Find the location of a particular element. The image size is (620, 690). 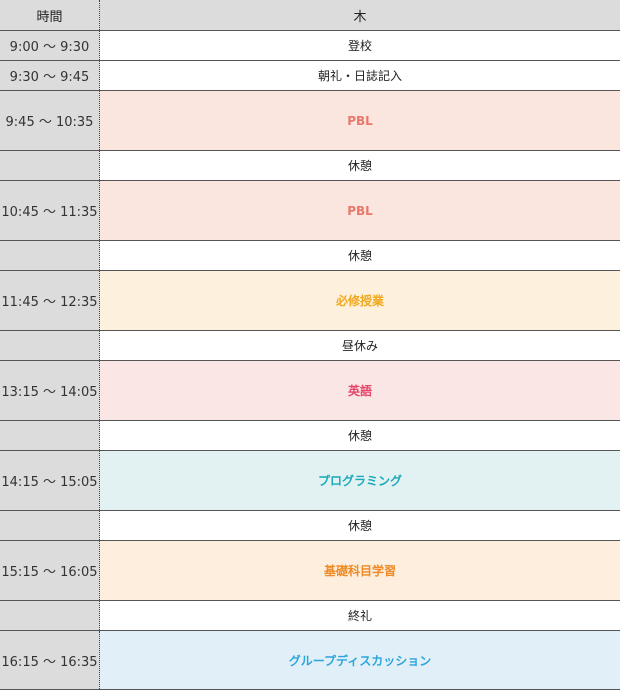

time-cell: 9:00 〜 9:30 is located at coordinates (50, 45).